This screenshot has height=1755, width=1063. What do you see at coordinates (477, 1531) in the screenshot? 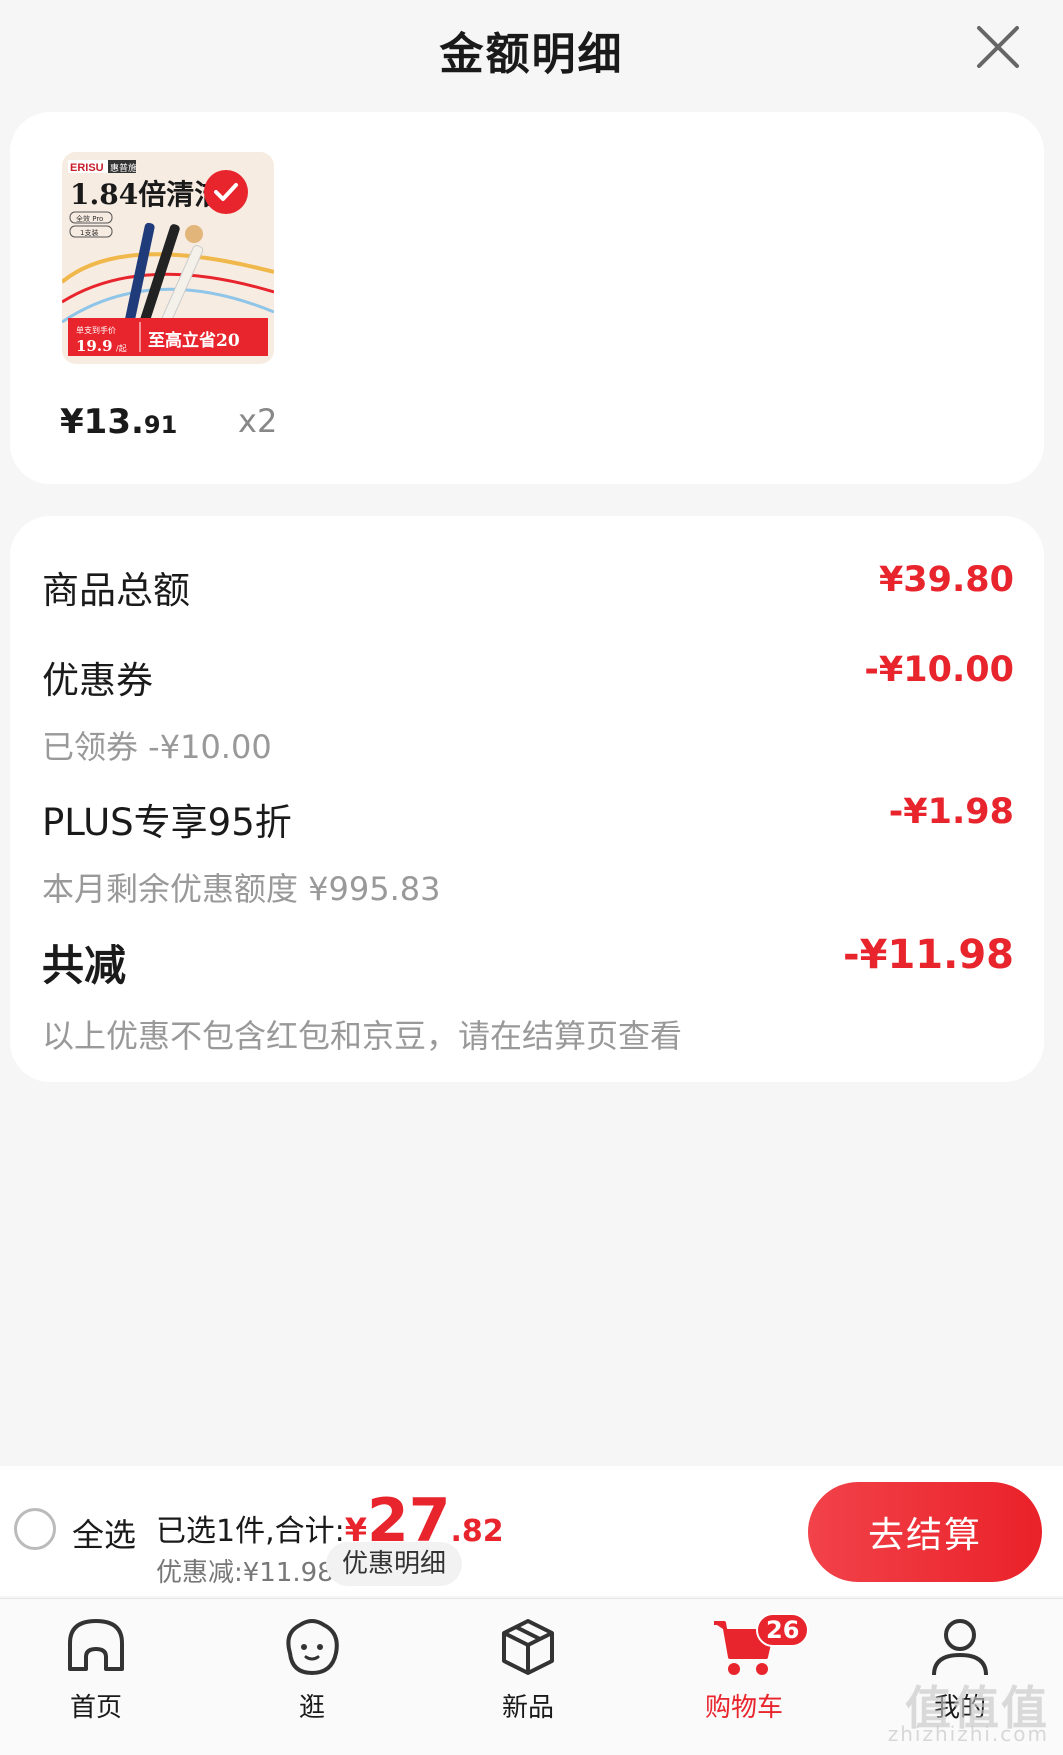
I see `total-amount-dec: .82` at bounding box center [477, 1531].